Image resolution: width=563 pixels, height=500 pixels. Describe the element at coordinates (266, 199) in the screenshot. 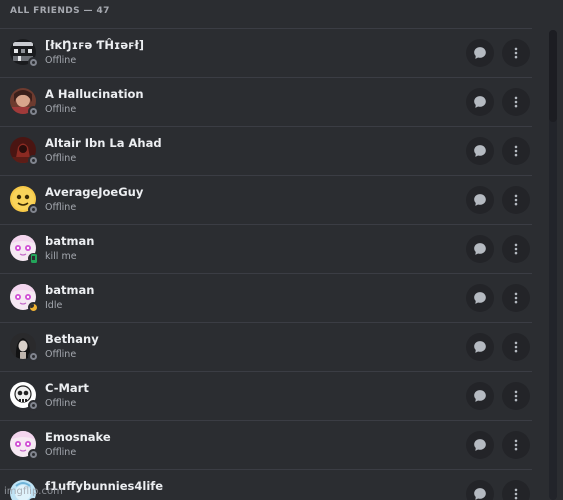

I see `friend-row: AverageJoeGuy Offline` at that location.